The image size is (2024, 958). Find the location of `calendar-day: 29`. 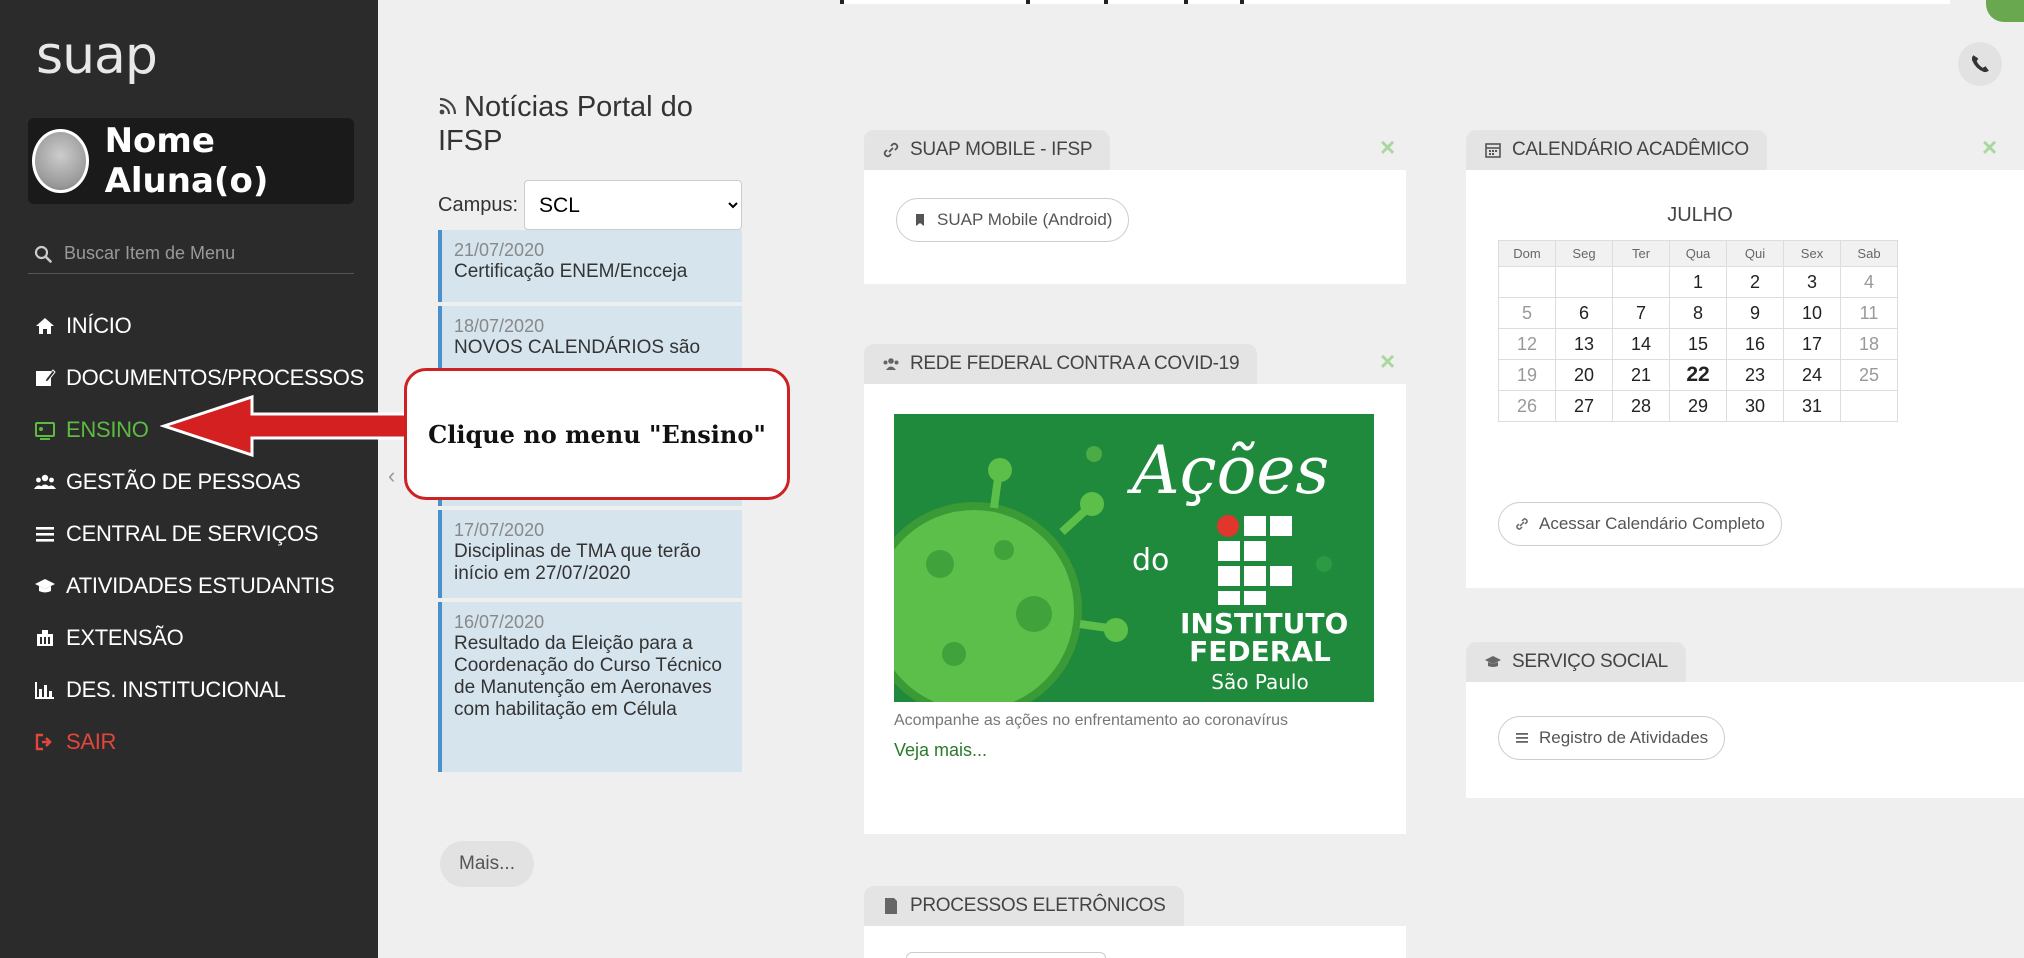

calendar-day: 29 is located at coordinates (1698, 406).